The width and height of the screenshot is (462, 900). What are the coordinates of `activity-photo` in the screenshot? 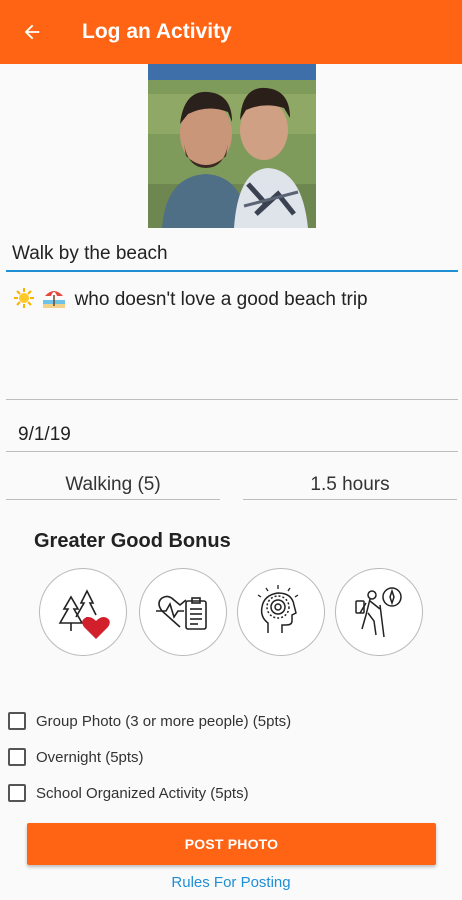 It's located at (232, 146).